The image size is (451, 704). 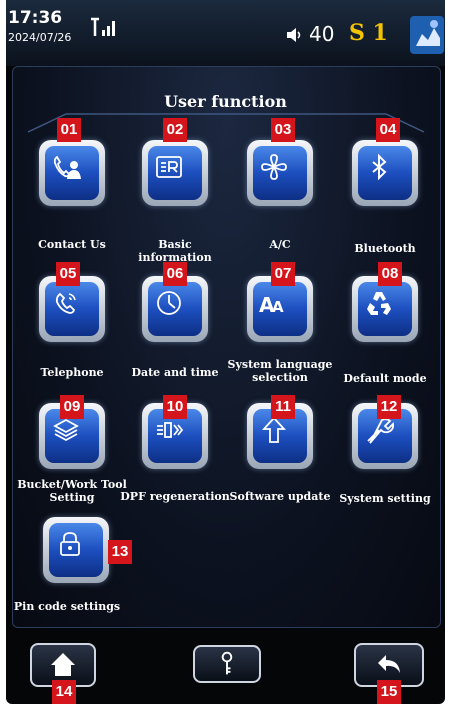 I want to click on contact-us-button, so click(x=72, y=173).